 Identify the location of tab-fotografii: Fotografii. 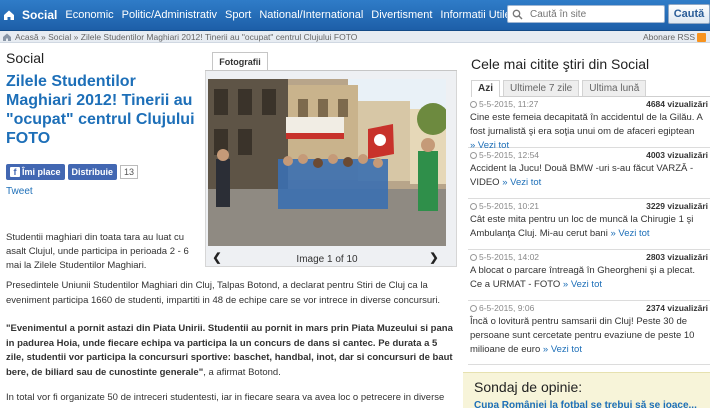
(240, 61).